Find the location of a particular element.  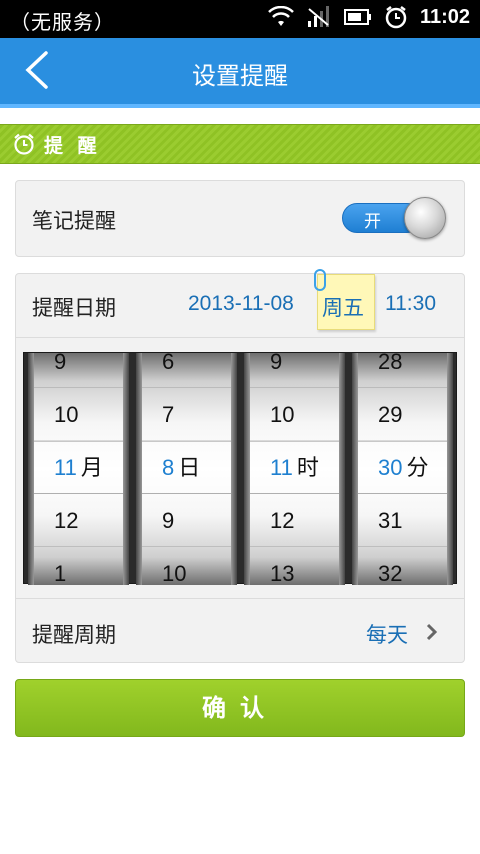

minute-value: 31 is located at coordinates (390, 520).